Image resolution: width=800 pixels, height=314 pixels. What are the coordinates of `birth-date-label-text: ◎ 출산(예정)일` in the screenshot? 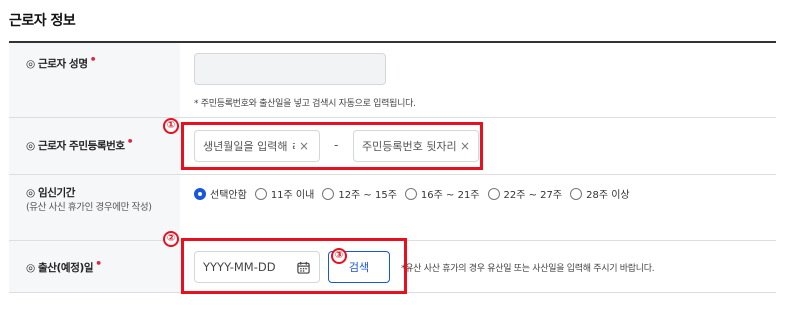 It's located at (60, 268).